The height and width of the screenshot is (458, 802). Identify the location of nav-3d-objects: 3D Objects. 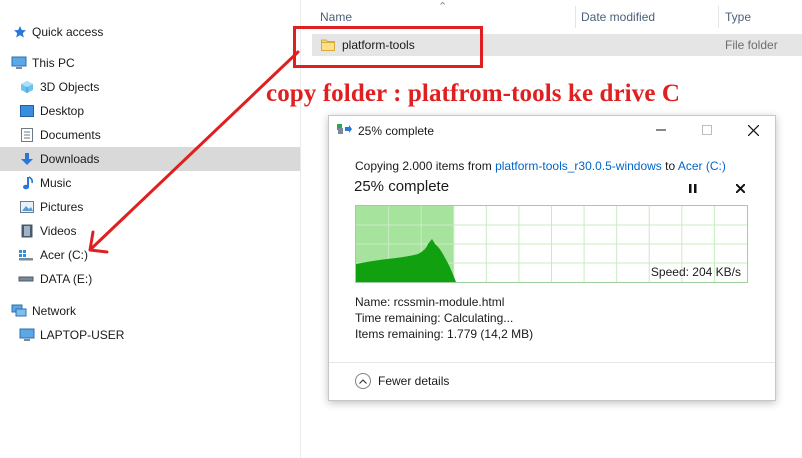
(150, 87).